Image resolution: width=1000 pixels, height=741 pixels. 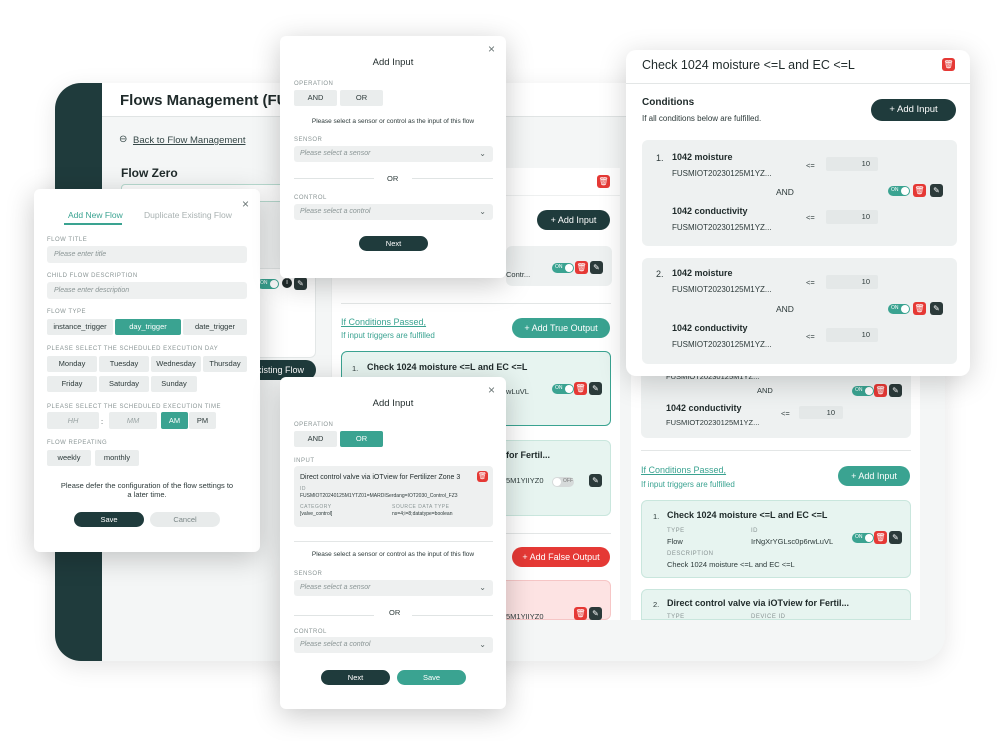 I want to click on flow-type-label: FLOW TYPE, so click(x=67, y=312).